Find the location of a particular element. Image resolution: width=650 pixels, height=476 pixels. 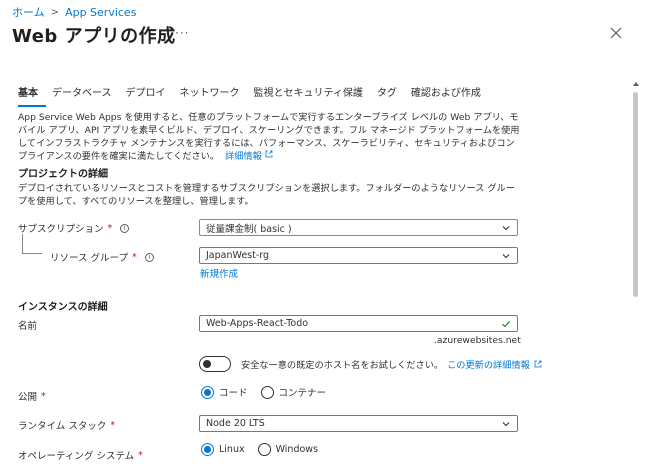

publish-label: 公開 * is located at coordinates (32, 396).